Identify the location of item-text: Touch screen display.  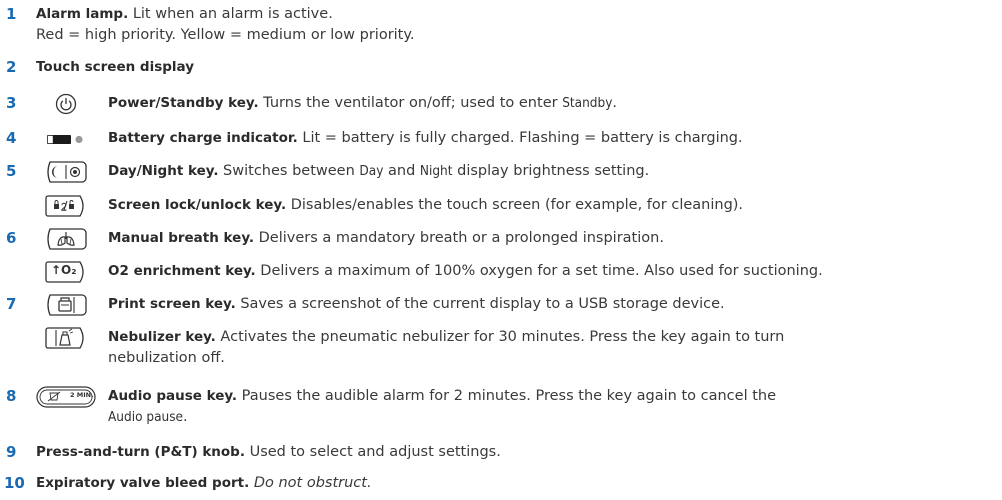
(517, 67).